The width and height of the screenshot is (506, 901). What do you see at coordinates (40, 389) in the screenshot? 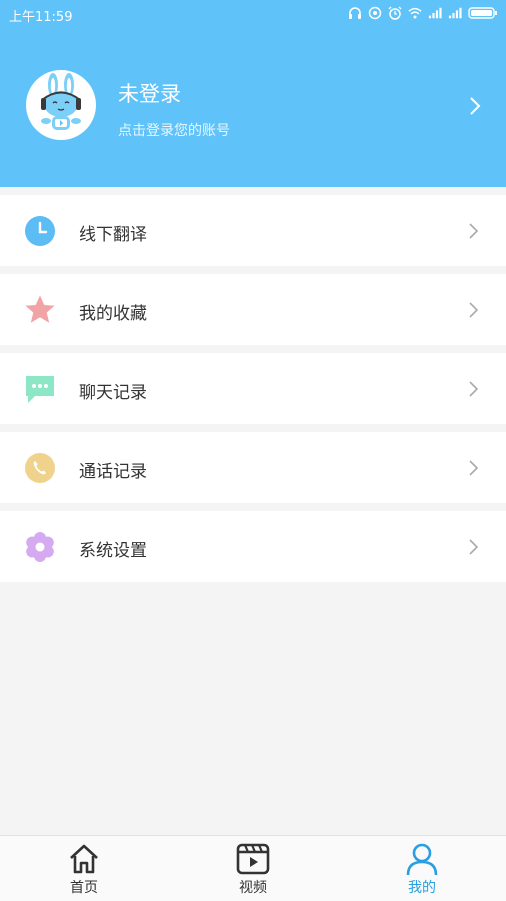
I see `chat-bubble-icon` at bounding box center [40, 389].